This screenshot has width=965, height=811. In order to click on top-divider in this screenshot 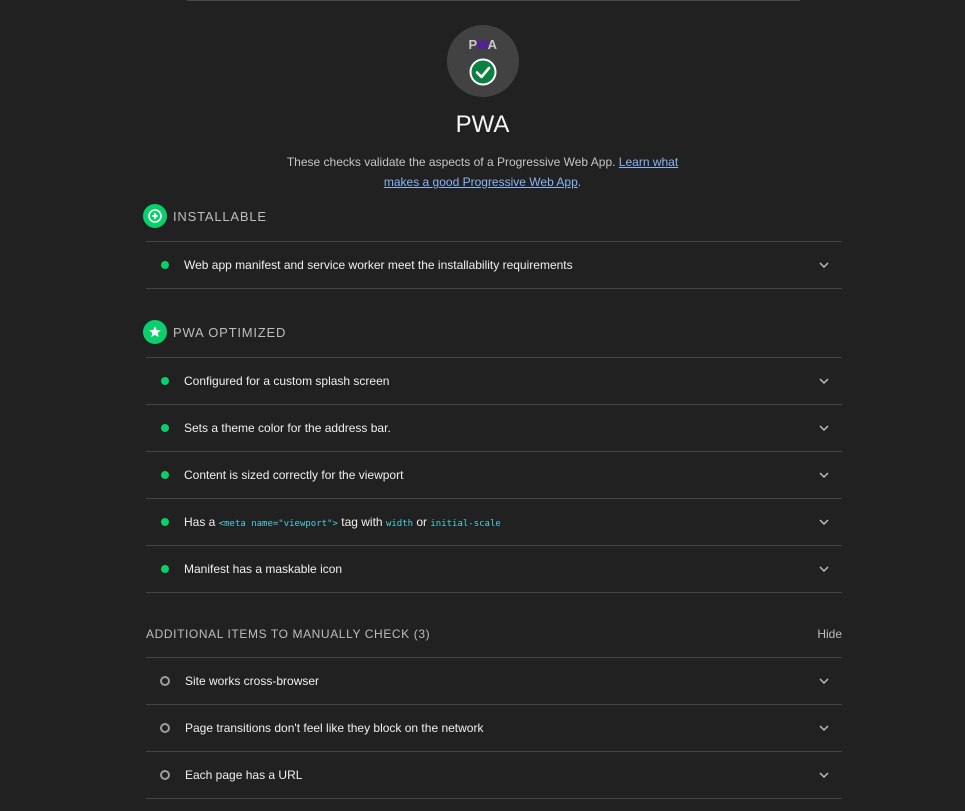, I will do `click(493, 0)`.